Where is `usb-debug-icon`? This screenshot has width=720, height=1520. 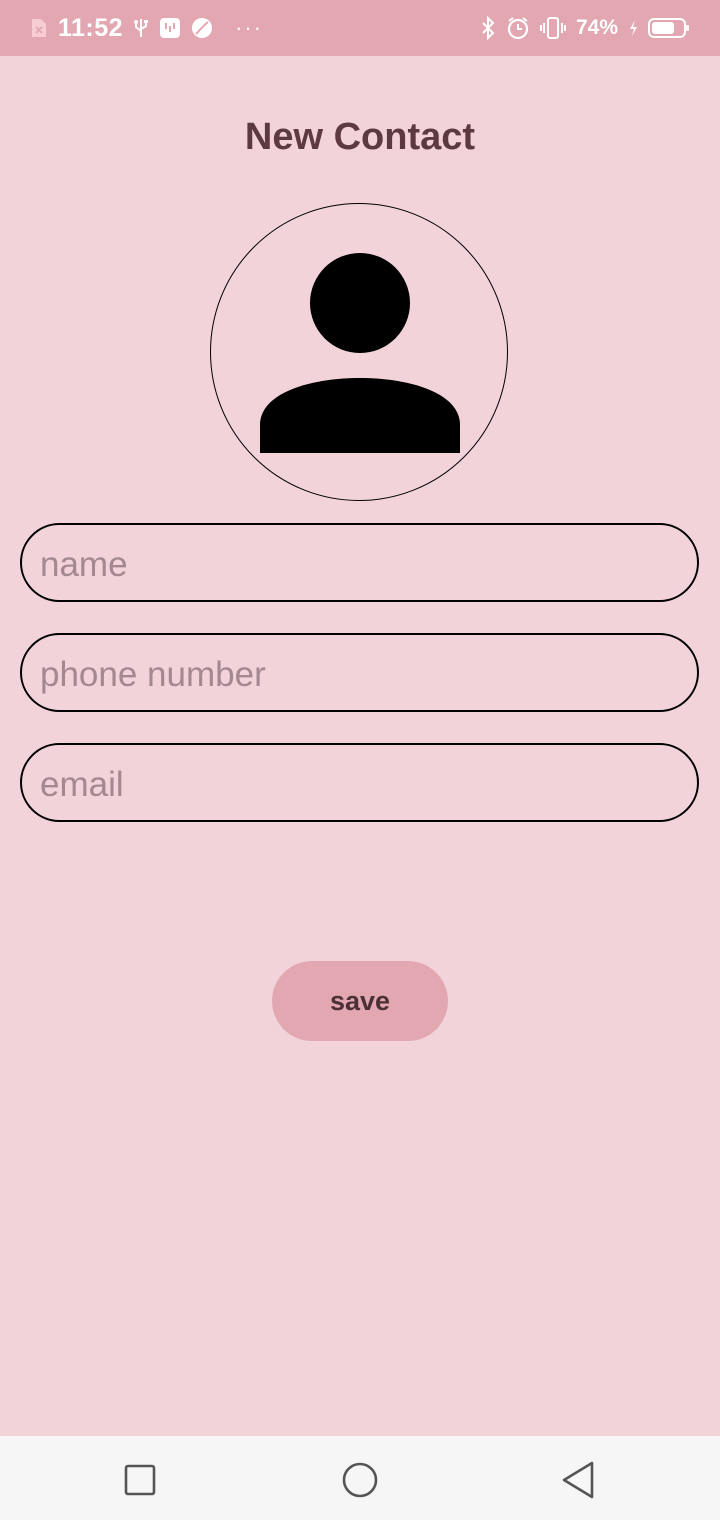 usb-debug-icon is located at coordinates (170, 28).